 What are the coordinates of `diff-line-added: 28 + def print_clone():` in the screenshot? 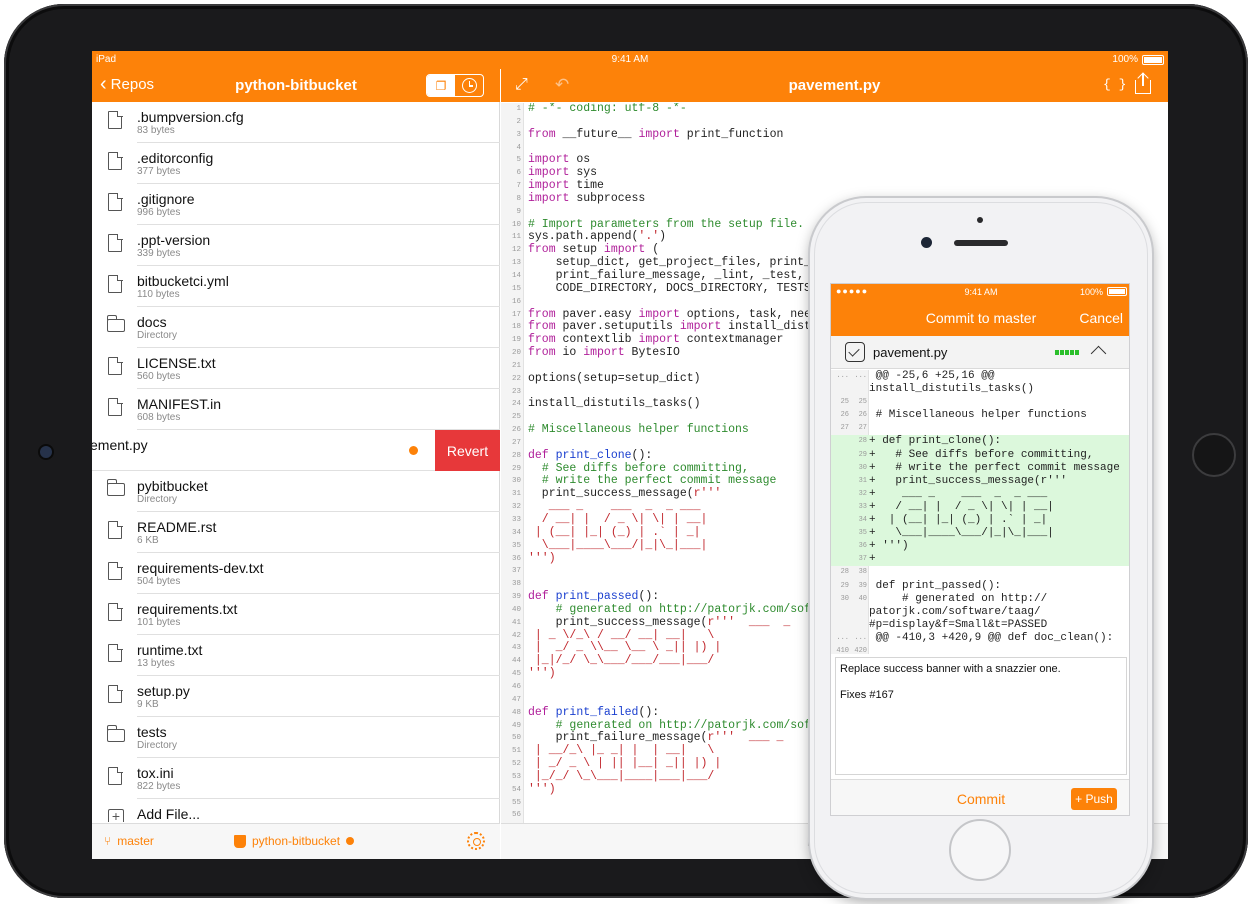 It's located at (980, 442).